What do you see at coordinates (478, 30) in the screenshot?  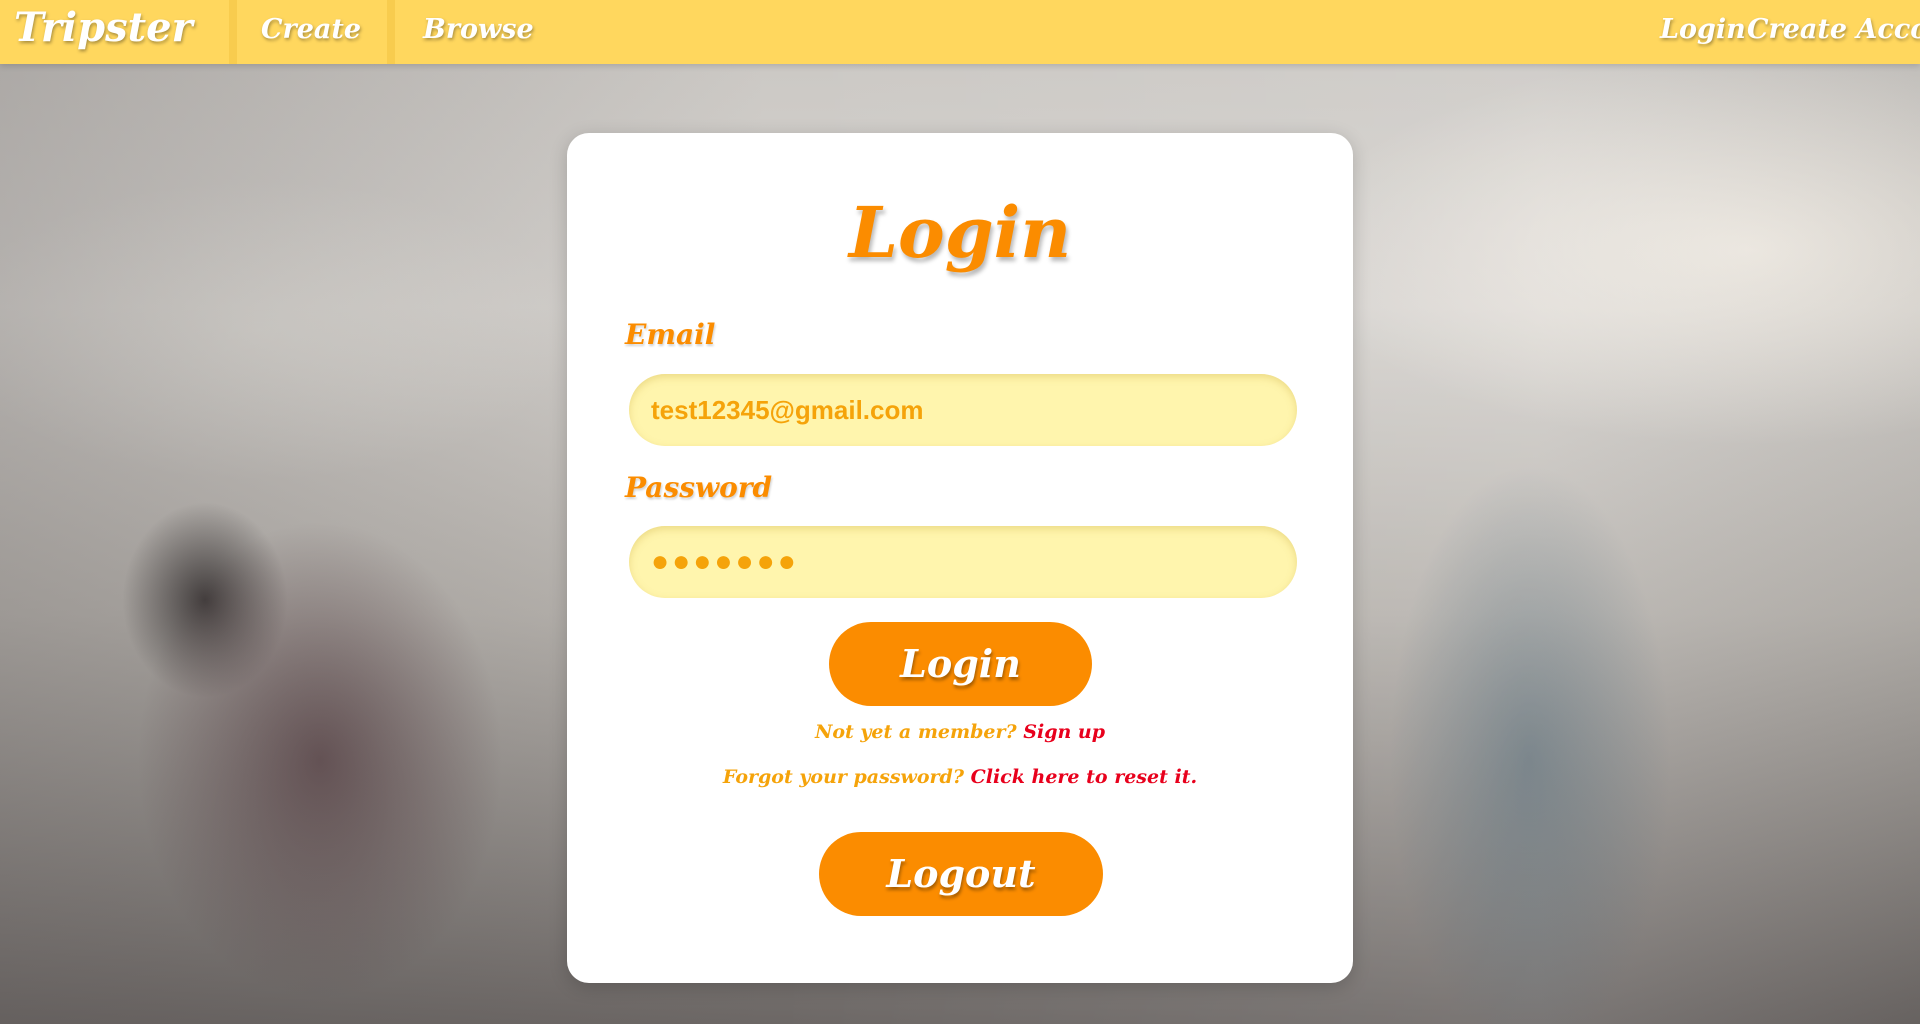 I see `nav-browse-link: Browse` at bounding box center [478, 30].